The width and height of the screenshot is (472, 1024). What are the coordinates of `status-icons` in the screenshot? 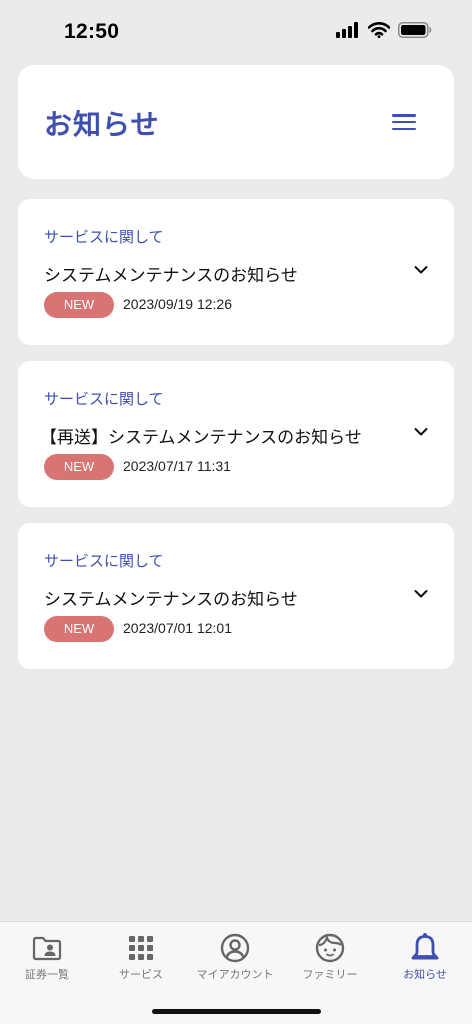 It's located at (384, 30).